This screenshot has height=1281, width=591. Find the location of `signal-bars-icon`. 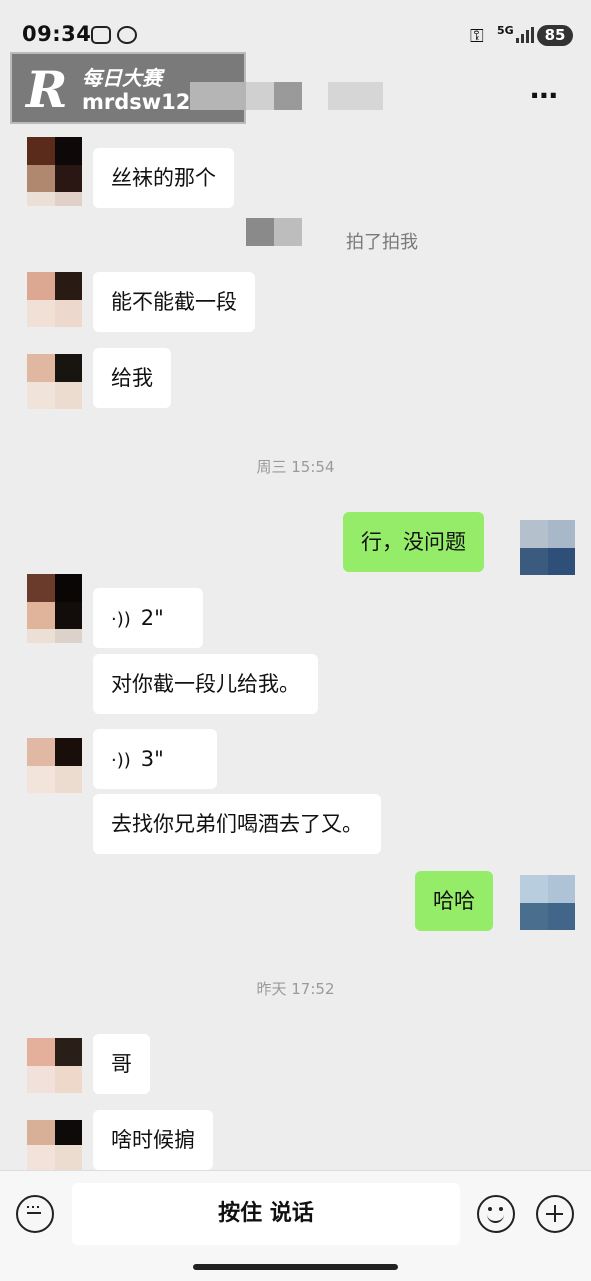

signal-bars-icon is located at coordinates (525, 35).